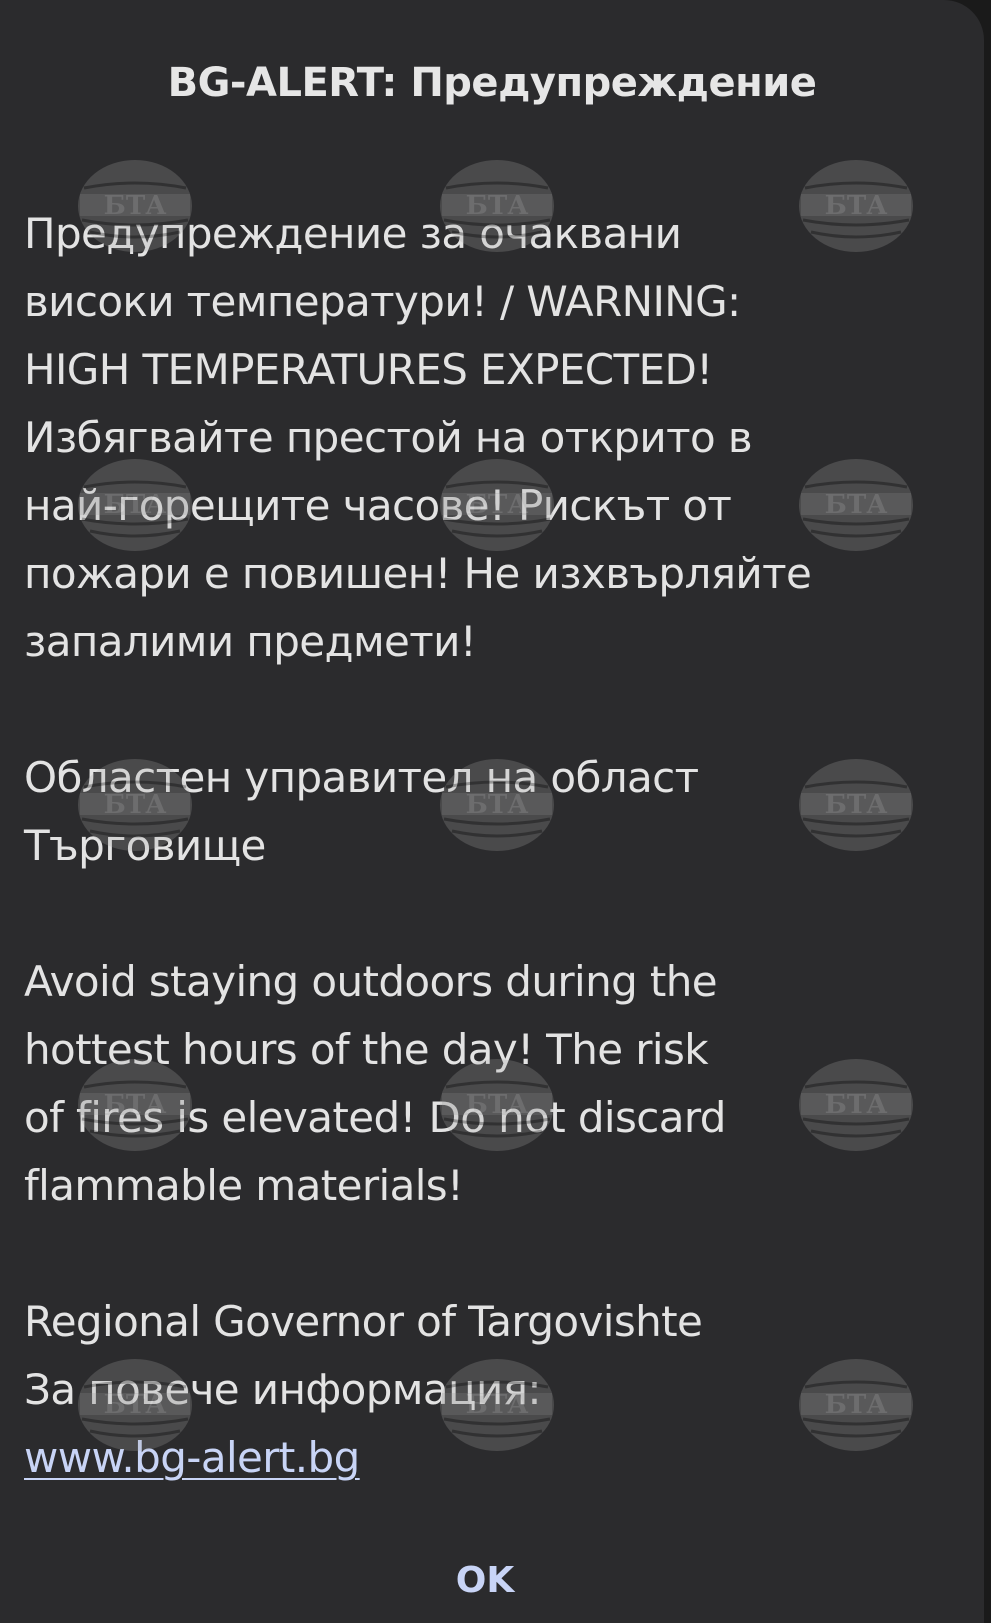 The width and height of the screenshot is (991, 1623). What do you see at coordinates (363, 1321) in the screenshot?
I see `message-line: Regional Governor of Targovishte` at bounding box center [363, 1321].